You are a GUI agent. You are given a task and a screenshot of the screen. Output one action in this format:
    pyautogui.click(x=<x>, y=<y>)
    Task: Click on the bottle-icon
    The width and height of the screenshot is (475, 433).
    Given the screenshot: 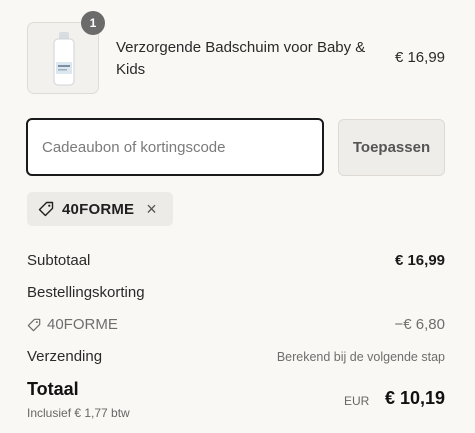 What is the action you would take?
    pyautogui.click(x=64, y=59)
    